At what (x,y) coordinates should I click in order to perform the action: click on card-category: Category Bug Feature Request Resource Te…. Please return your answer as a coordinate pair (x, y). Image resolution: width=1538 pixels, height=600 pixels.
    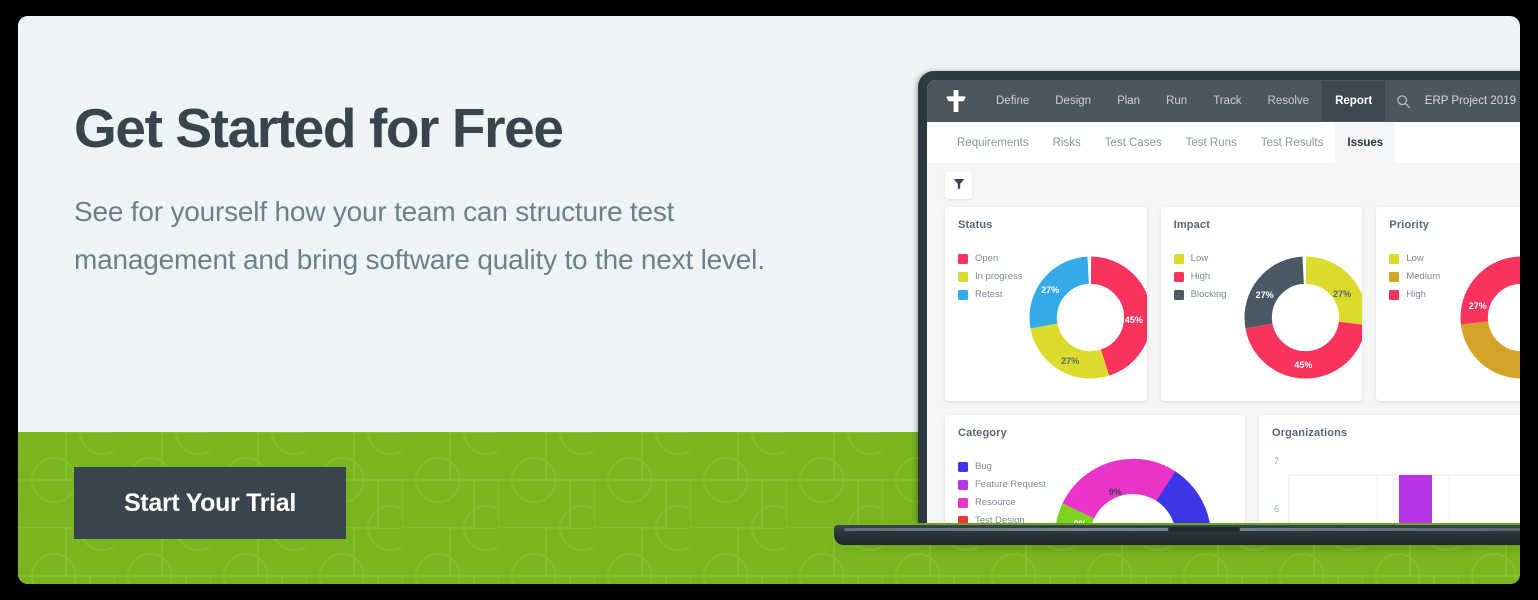
    Looking at the image, I should click on (1095, 469).